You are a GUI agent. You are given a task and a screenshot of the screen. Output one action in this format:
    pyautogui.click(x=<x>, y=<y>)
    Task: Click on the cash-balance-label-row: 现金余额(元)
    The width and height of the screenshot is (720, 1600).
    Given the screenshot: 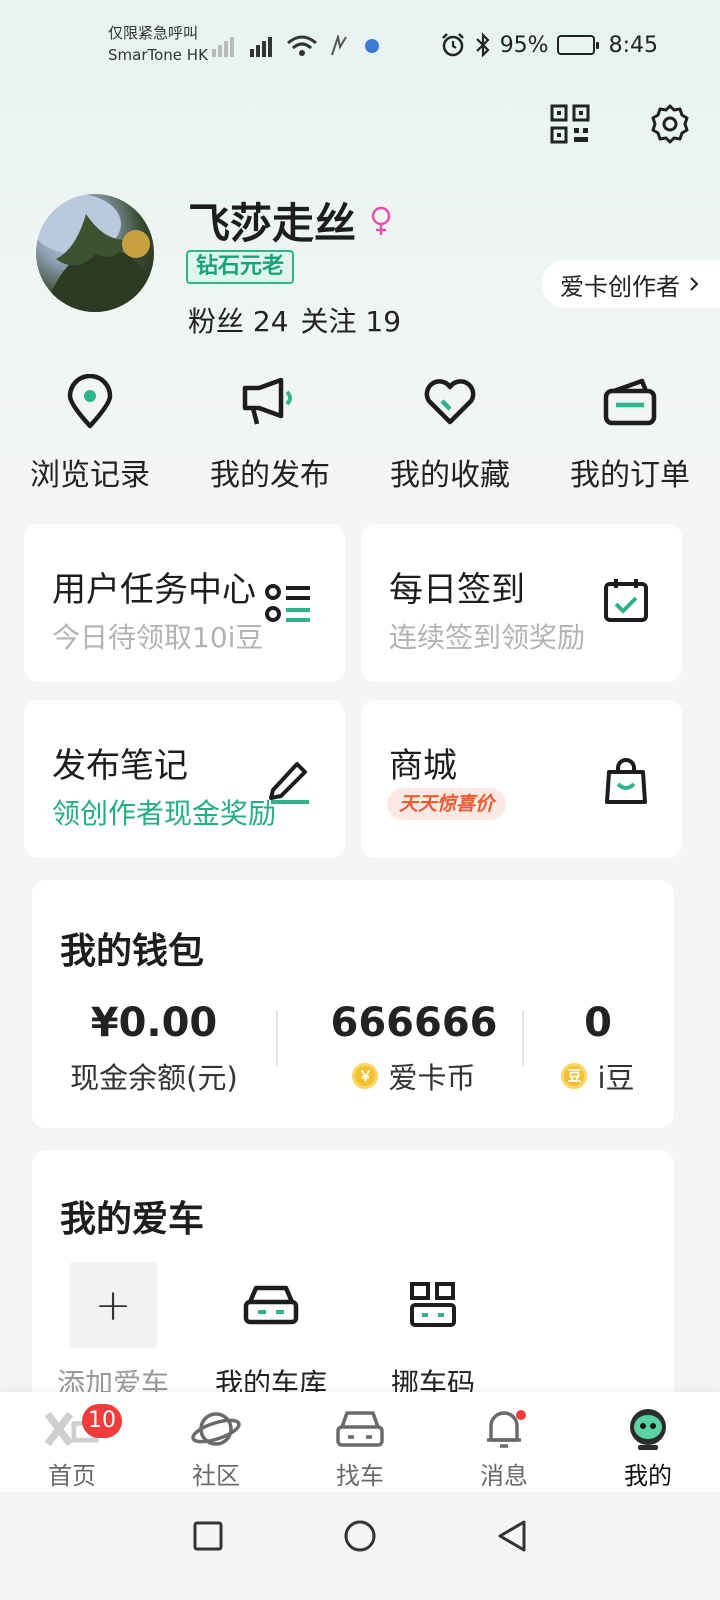 What is the action you would take?
    pyautogui.click(x=154, y=1076)
    